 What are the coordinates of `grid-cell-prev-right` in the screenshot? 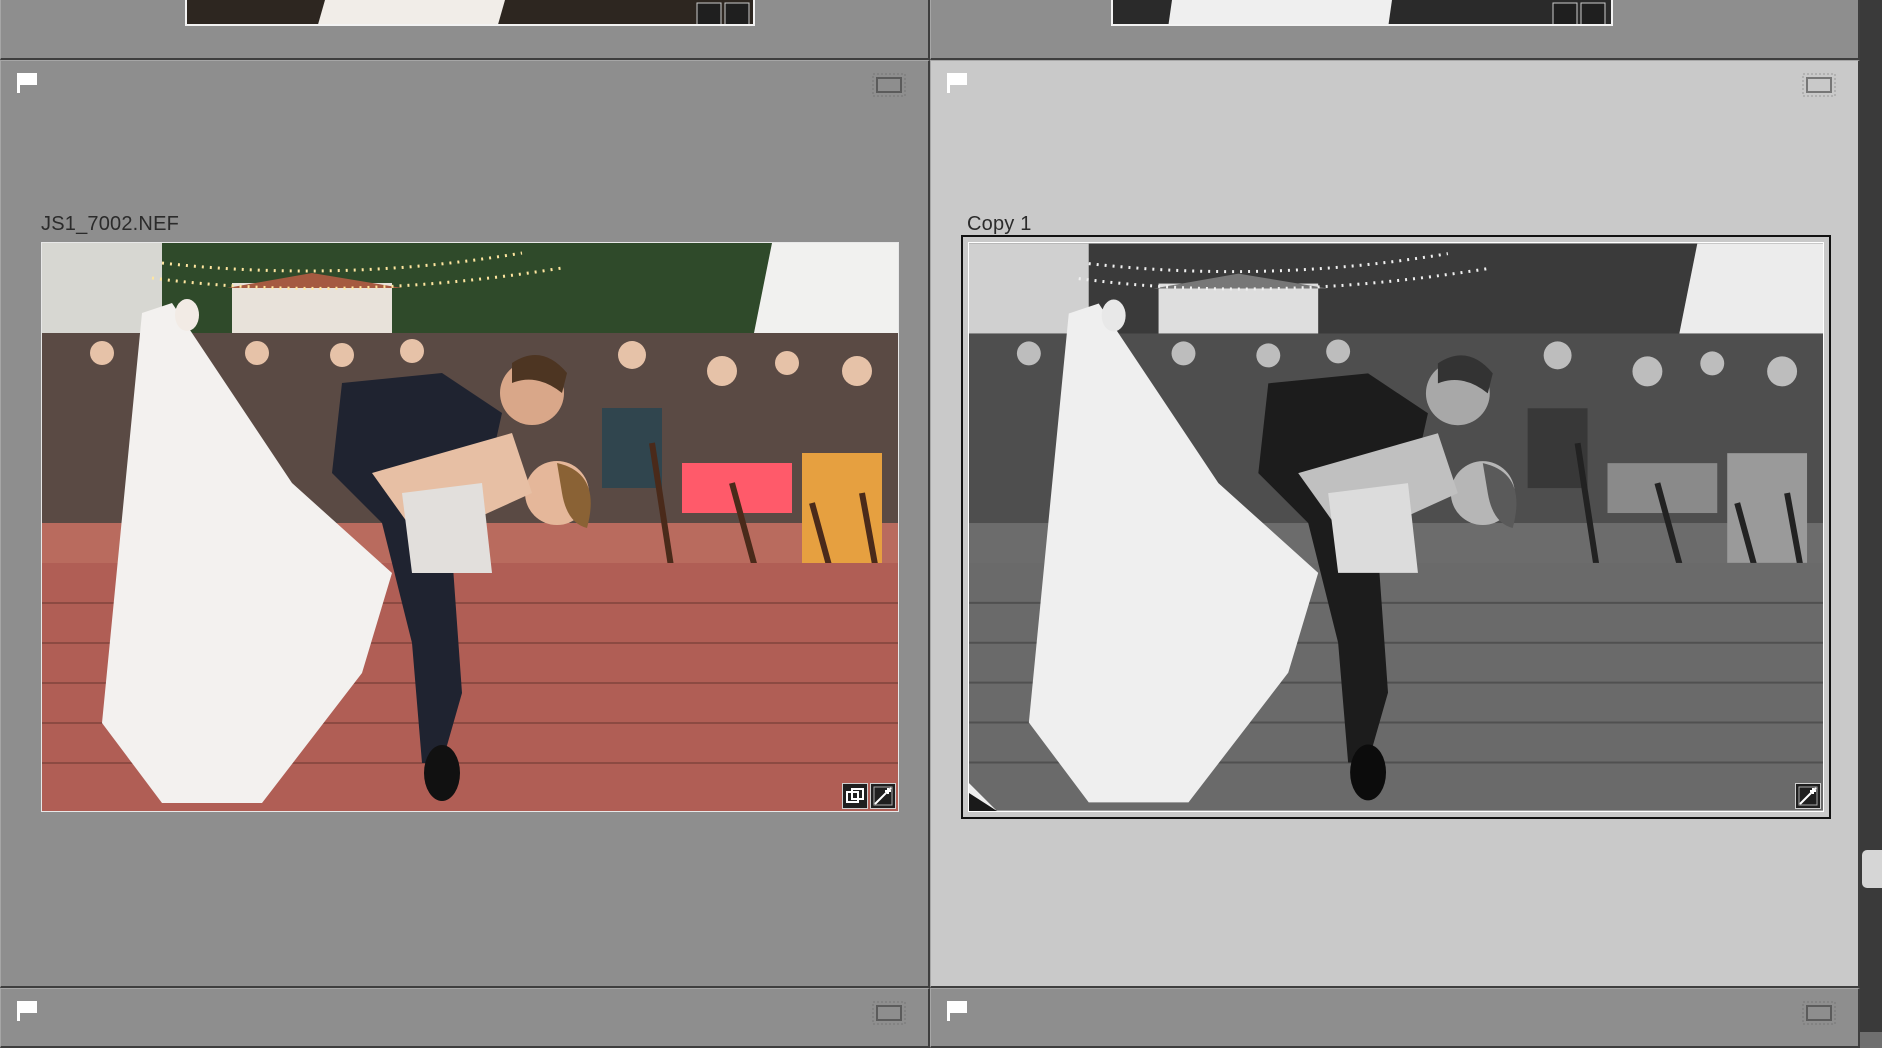 It's located at (1395, 30).